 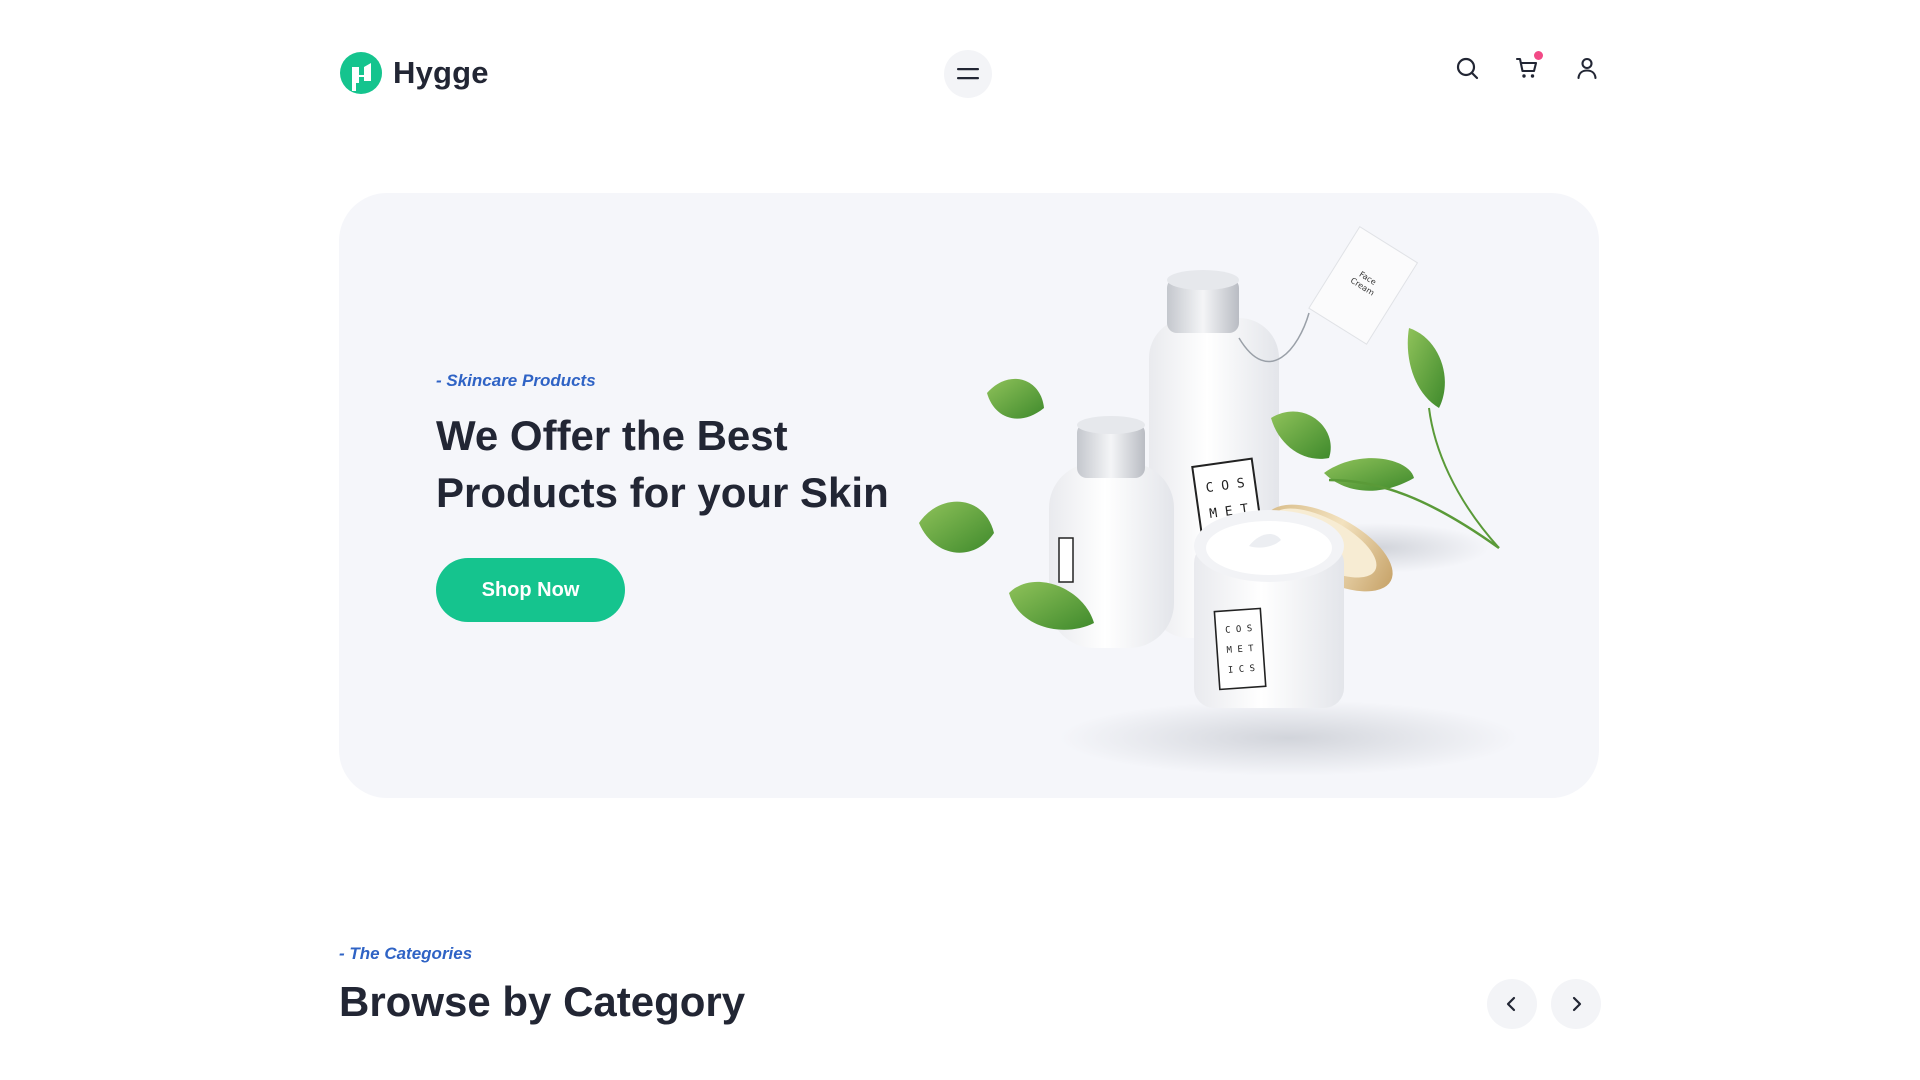 I want to click on account-button, so click(x=1587, y=68).